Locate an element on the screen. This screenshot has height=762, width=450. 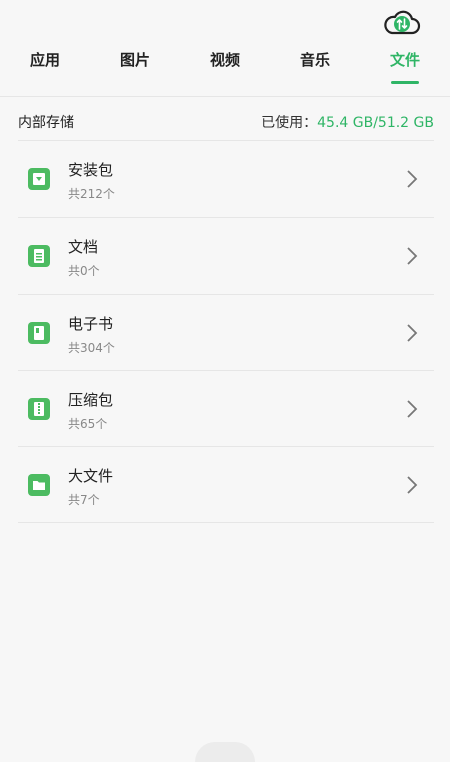
tab-label: 文件 is located at coordinates (404, 60).